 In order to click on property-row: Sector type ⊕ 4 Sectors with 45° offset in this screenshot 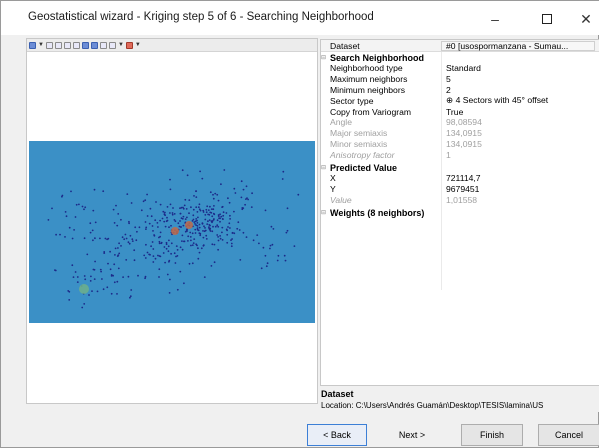, I will do `click(460, 100)`.